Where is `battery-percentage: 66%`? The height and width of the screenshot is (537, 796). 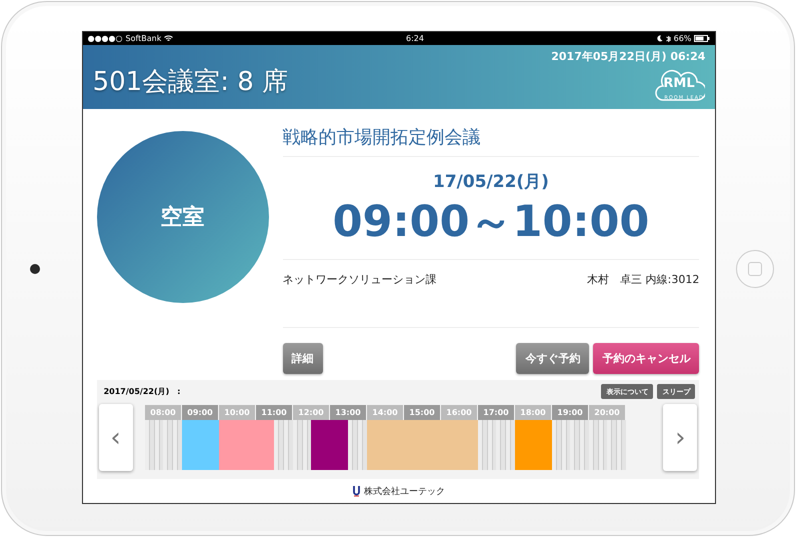 battery-percentage: 66% is located at coordinates (683, 38).